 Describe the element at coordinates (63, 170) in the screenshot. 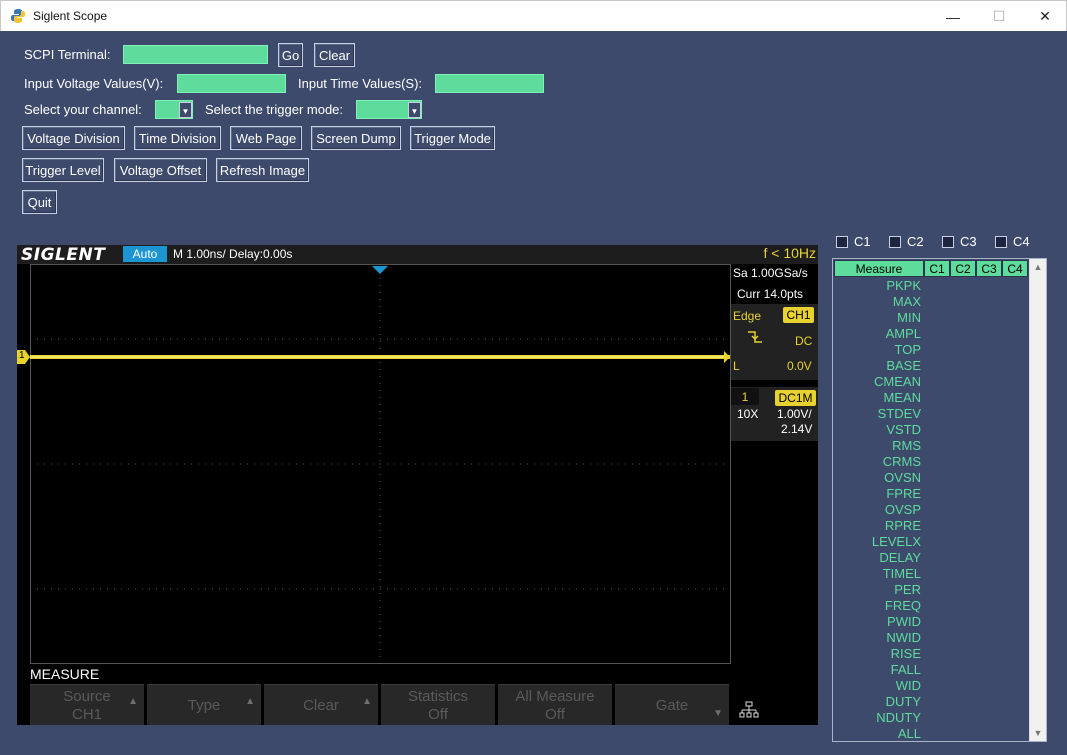

I see `trigger-level-button: Trigger Level` at that location.